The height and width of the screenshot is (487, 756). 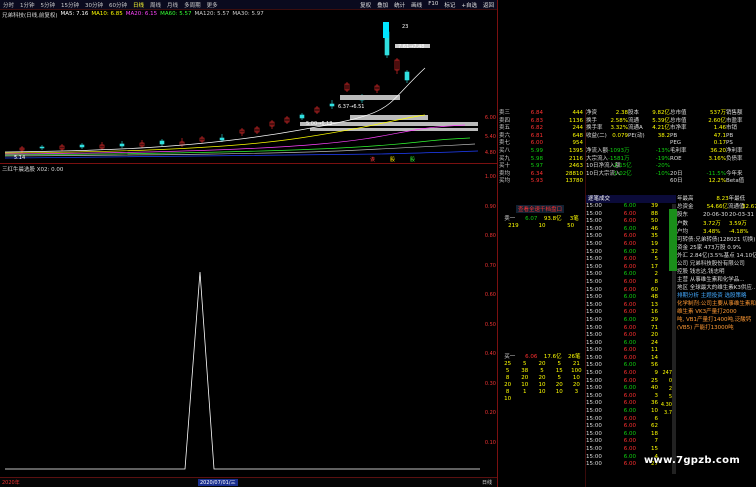 What do you see at coordinates (542, 144) in the screenshot?
I see `order-book-row: 卖七 6.00 954` at bounding box center [542, 144].